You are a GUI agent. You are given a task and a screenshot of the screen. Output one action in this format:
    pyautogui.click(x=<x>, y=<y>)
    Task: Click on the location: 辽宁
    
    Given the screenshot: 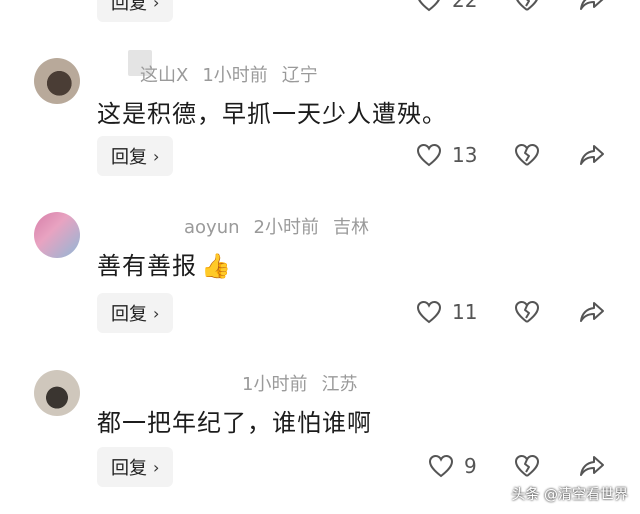 What is the action you would take?
    pyautogui.click(x=299, y=75)
    